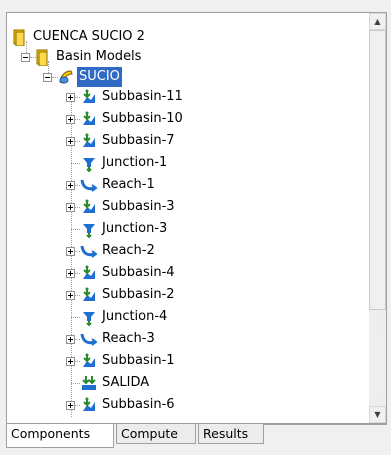 The width and height of the screenshot is (391, 455). I want to click on tree-node-label: Subbasin-3, so click(138, 206).